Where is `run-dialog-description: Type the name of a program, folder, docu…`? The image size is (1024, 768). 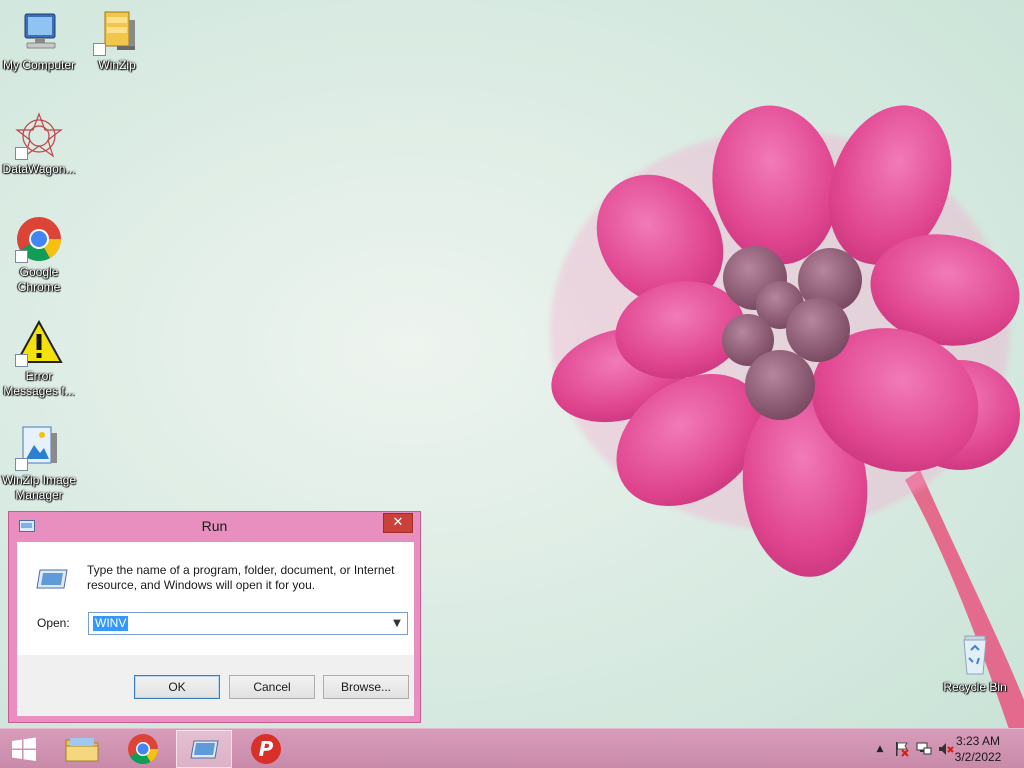 run-dialog-description: Type the name of a program, folder, docu… is located at coordinates (241, 577).